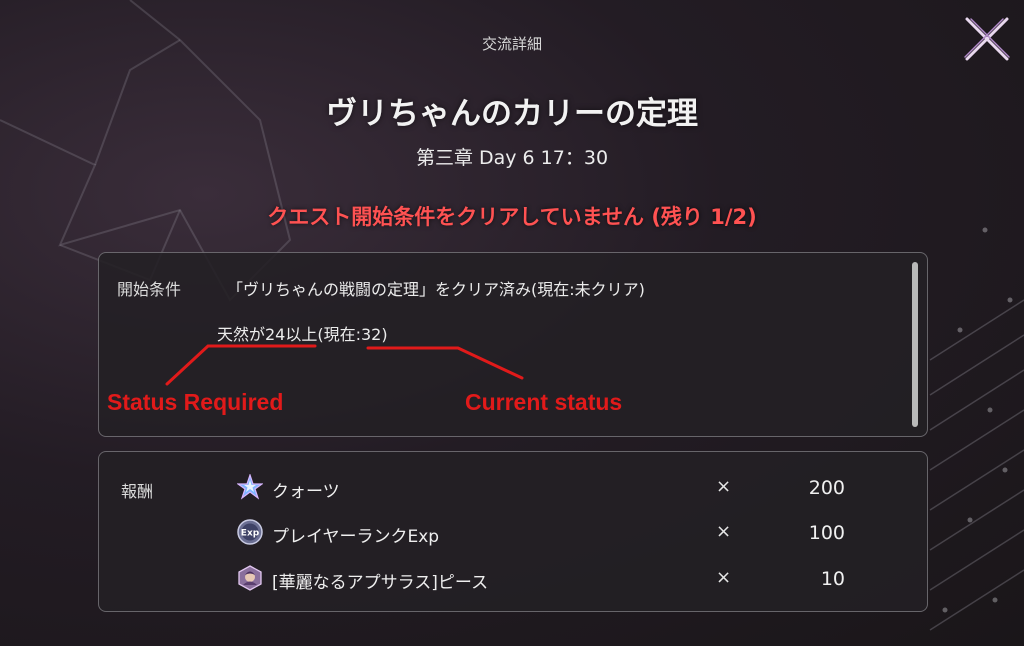 Image resolution: width=1024 pixels, height=646 pixels. Describe the element at coordinates (380, 583) in the screenshot. I see `reward-name: [華麗なるアプサラス]ピース` at that location.